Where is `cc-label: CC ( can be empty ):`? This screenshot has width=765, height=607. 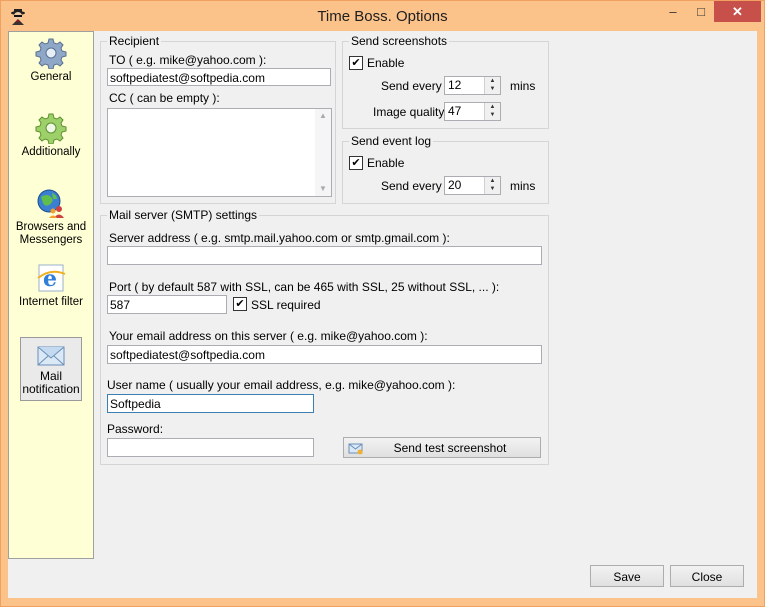 cc-label: CC ( can be empty ): is located at coordinates (164, 98).